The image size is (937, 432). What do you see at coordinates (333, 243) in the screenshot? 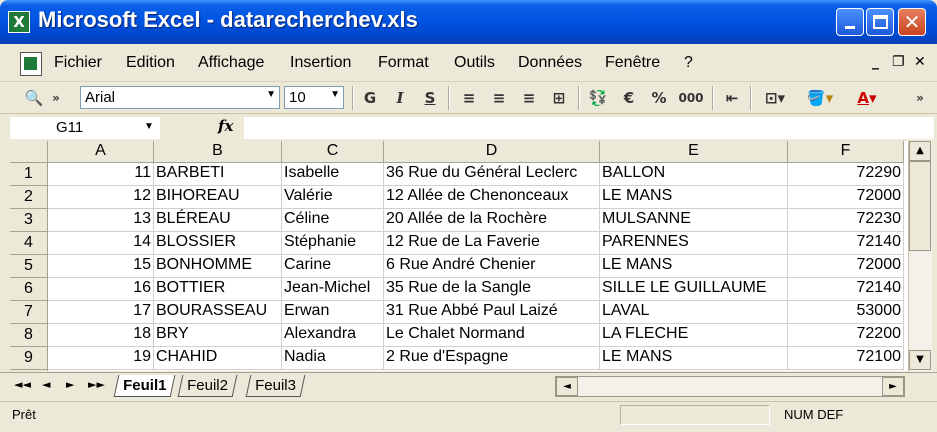
I see `table-cell: Stéphanie` at bounding box center [333, 243].